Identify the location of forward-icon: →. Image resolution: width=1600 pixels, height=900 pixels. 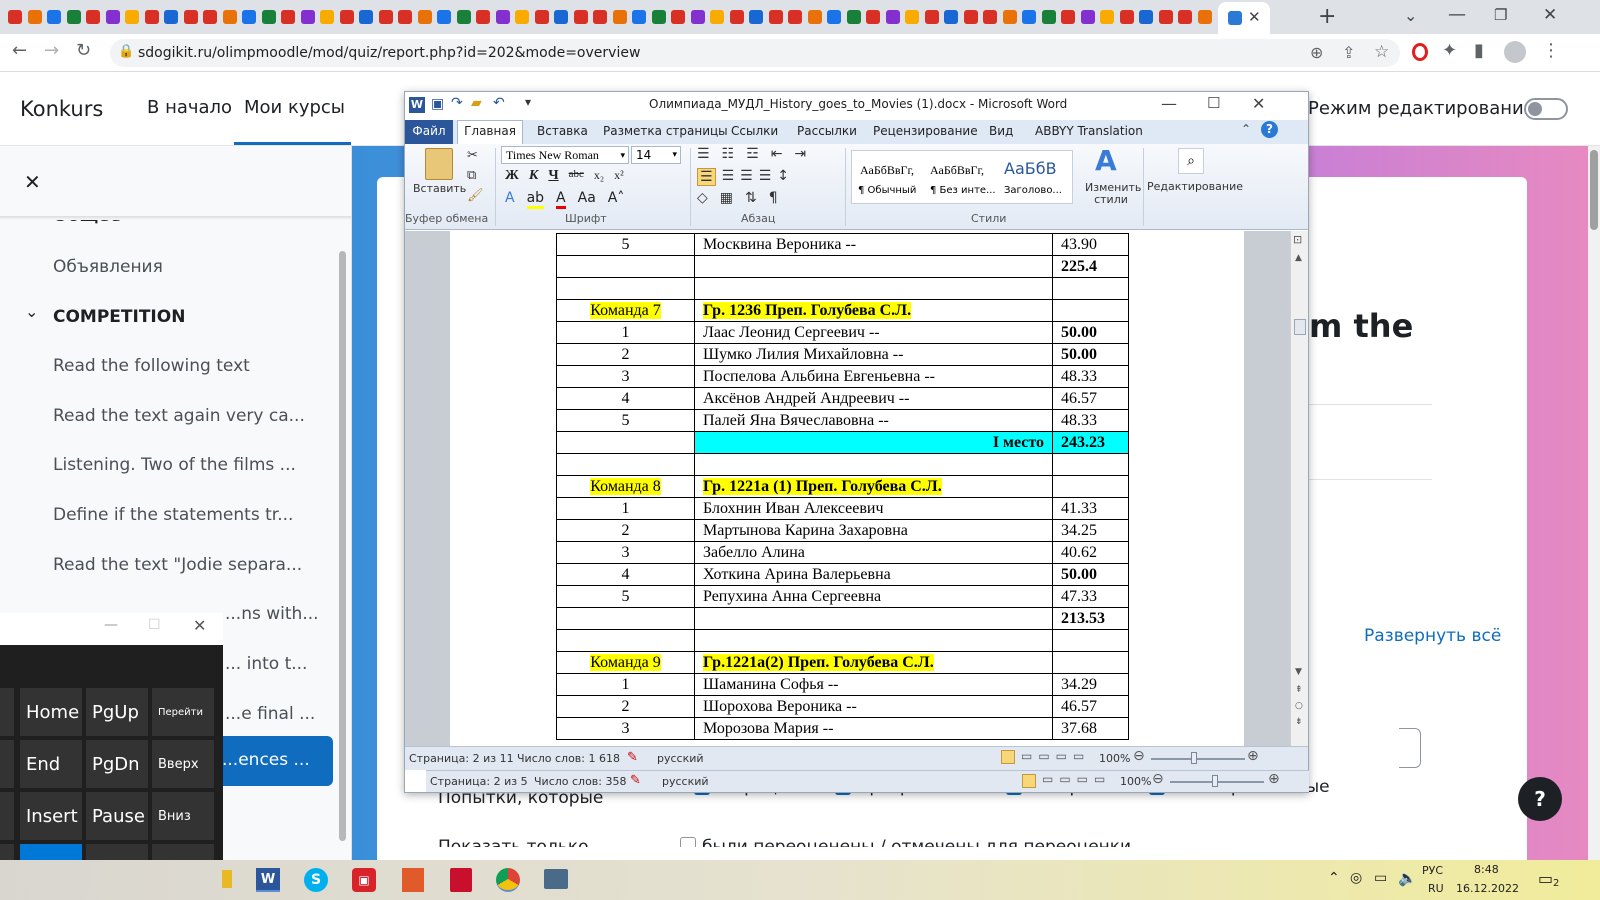
(51, 51).